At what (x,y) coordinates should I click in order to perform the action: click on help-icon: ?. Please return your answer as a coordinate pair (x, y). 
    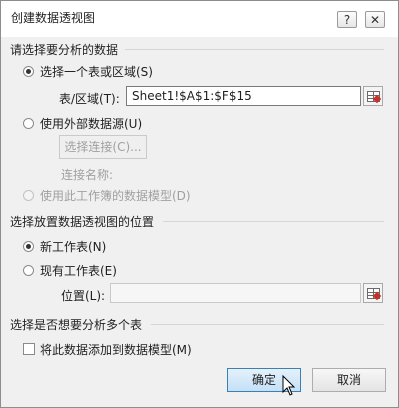
    Looking at the image, I should click on (347, 20).